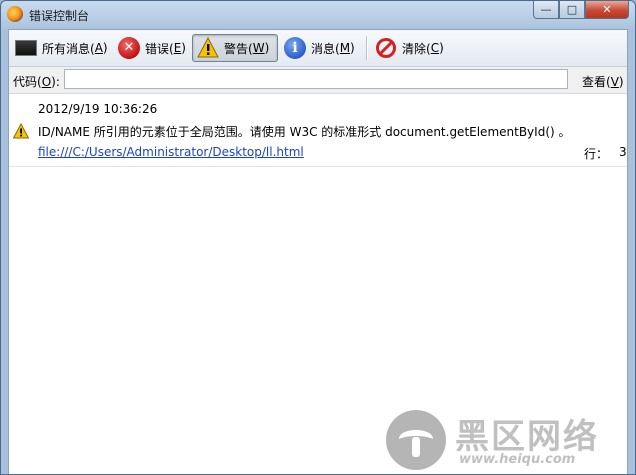  What do you see at coordinates (159, 48) in the screenshot?
I see `errors-label: 错误(` at bounding box center [159, 48].